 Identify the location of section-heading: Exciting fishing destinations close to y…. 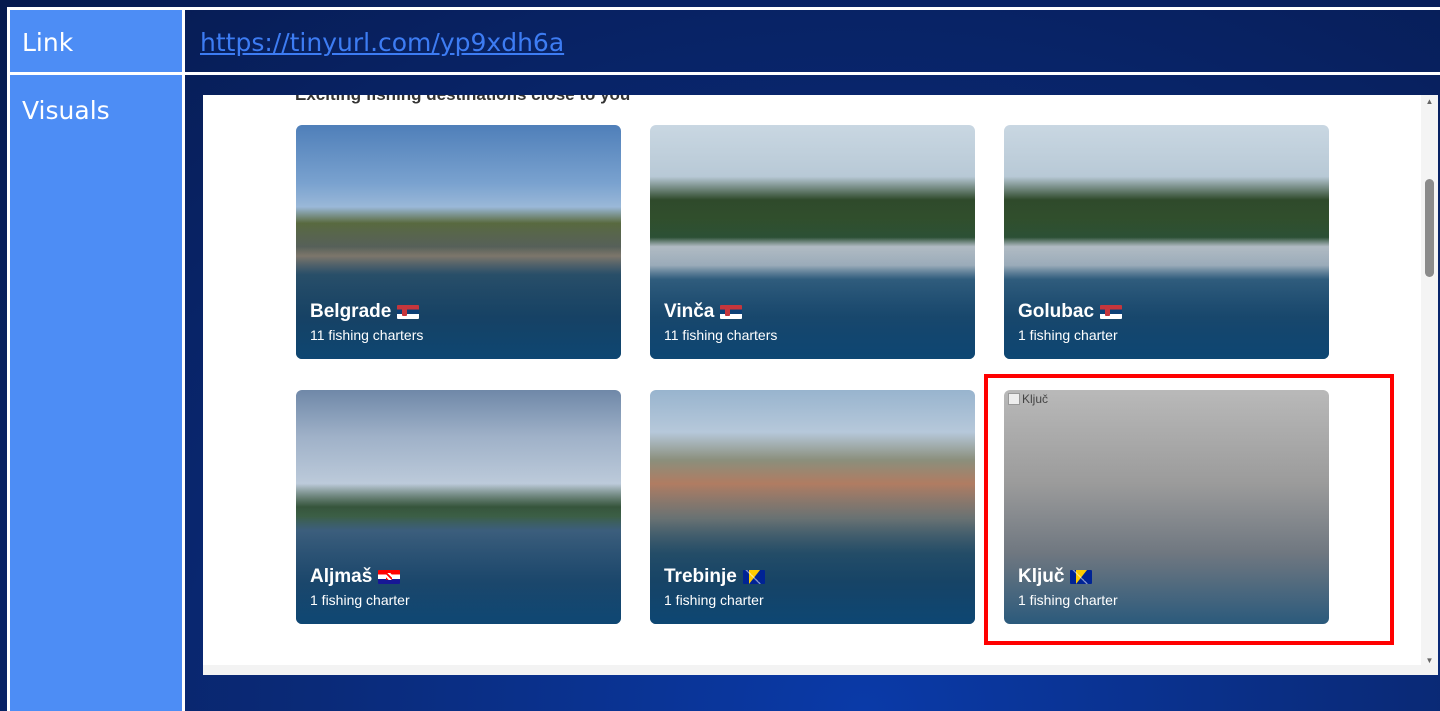
(462, 100).